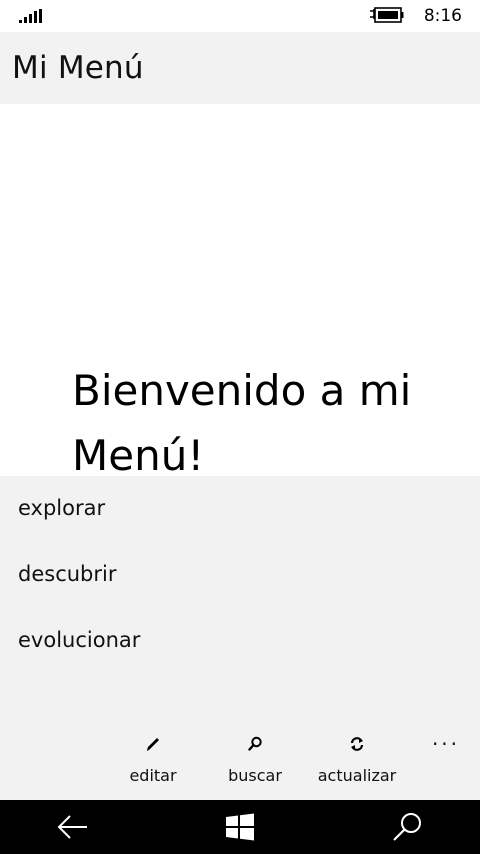 This screenshot has height=854, width=480. I want to click on battery-charging-icon, so click(387, 15).